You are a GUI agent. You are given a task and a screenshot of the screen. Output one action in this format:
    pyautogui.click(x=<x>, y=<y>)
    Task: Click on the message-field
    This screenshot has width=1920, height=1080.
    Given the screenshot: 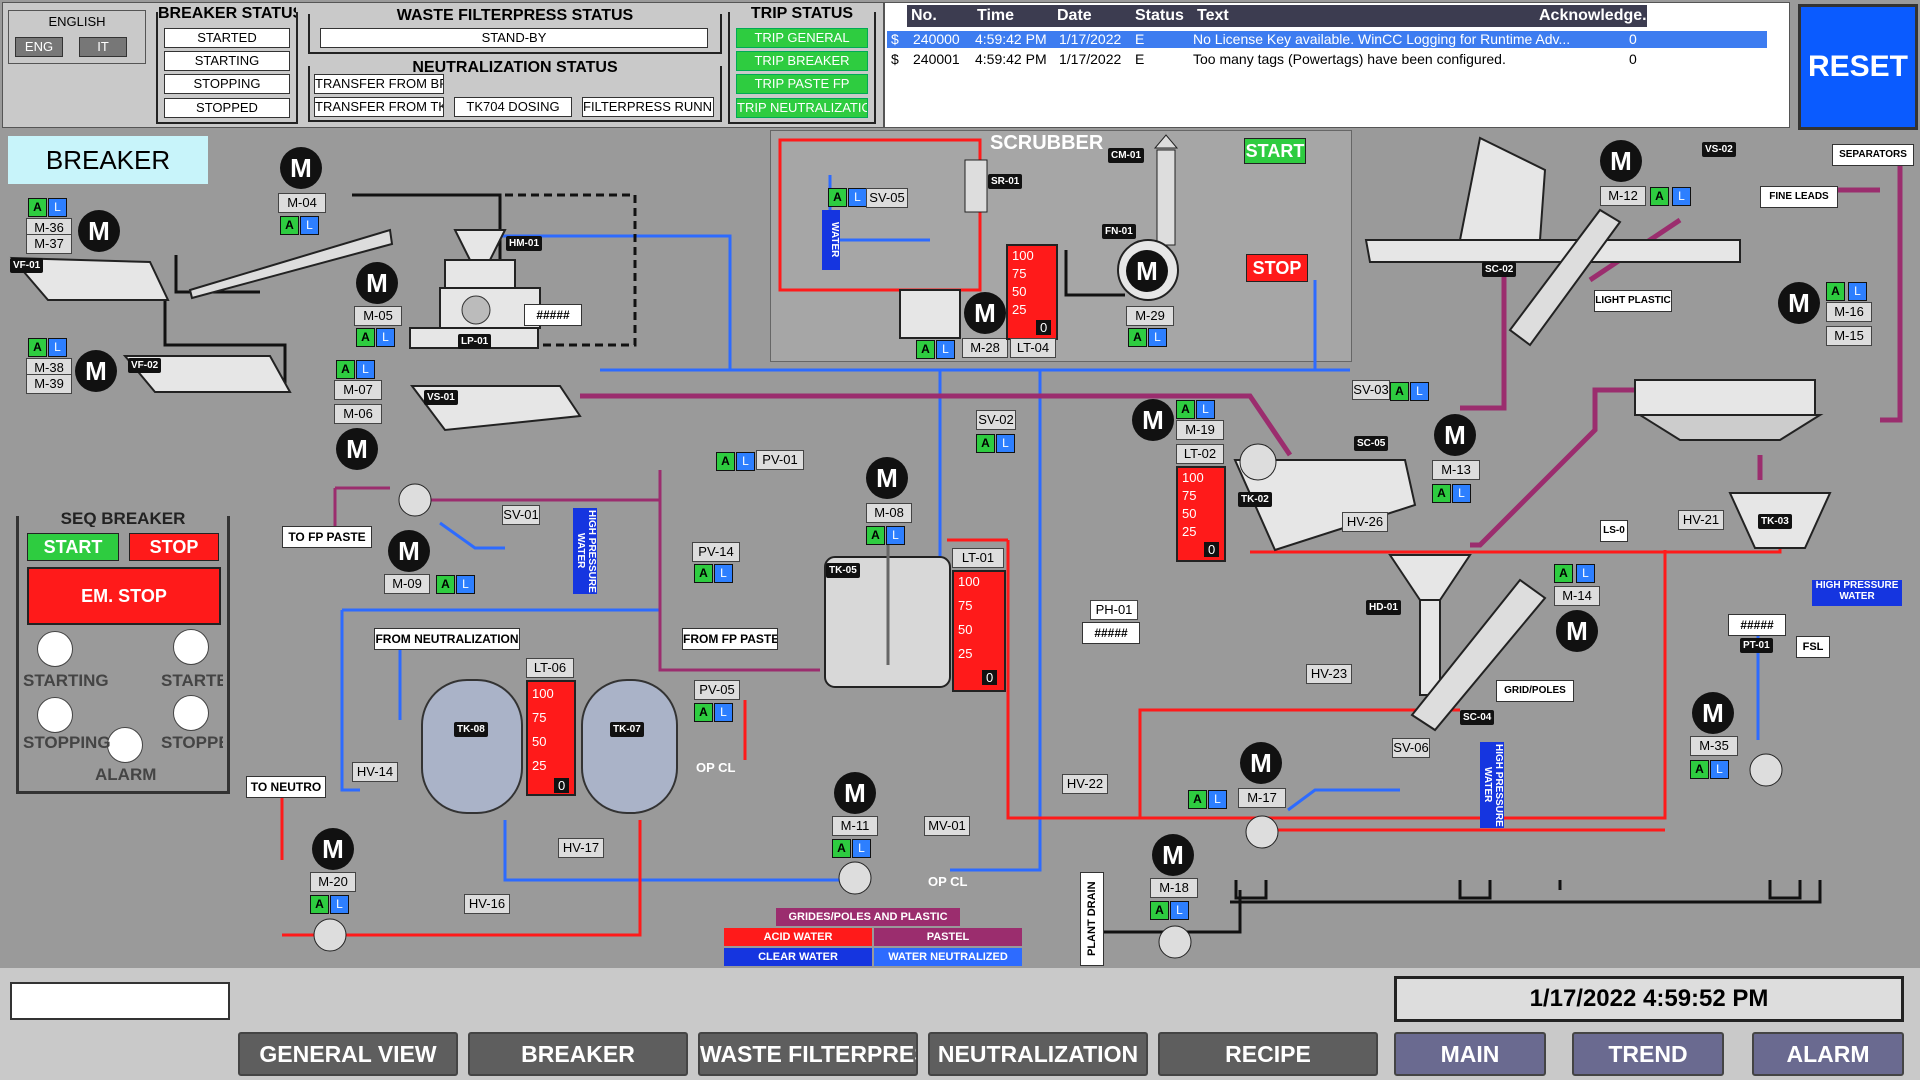 What is the action you would take?
    pyautogui.click(x=120, y=1001)
    